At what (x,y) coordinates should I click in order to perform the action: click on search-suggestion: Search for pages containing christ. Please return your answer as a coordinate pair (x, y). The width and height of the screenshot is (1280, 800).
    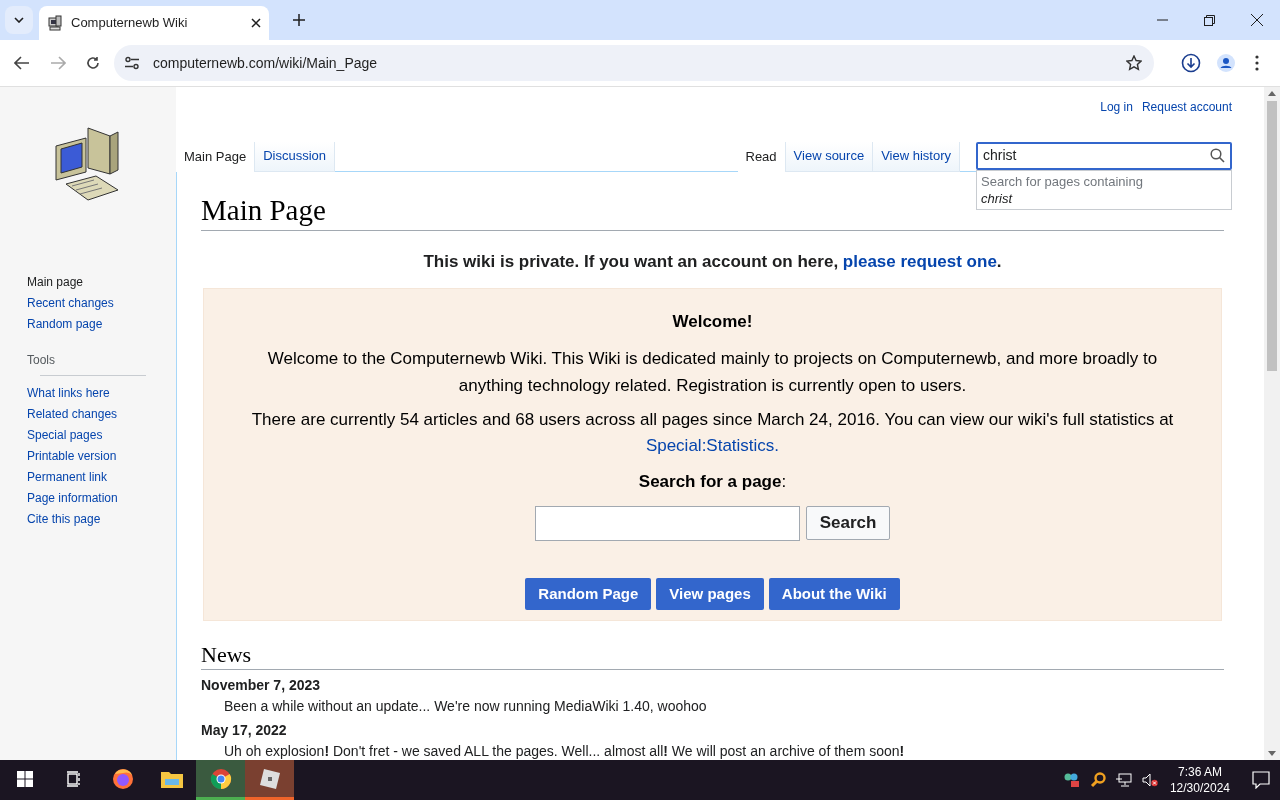
    Looking at the image, I should click on (1104, 189).